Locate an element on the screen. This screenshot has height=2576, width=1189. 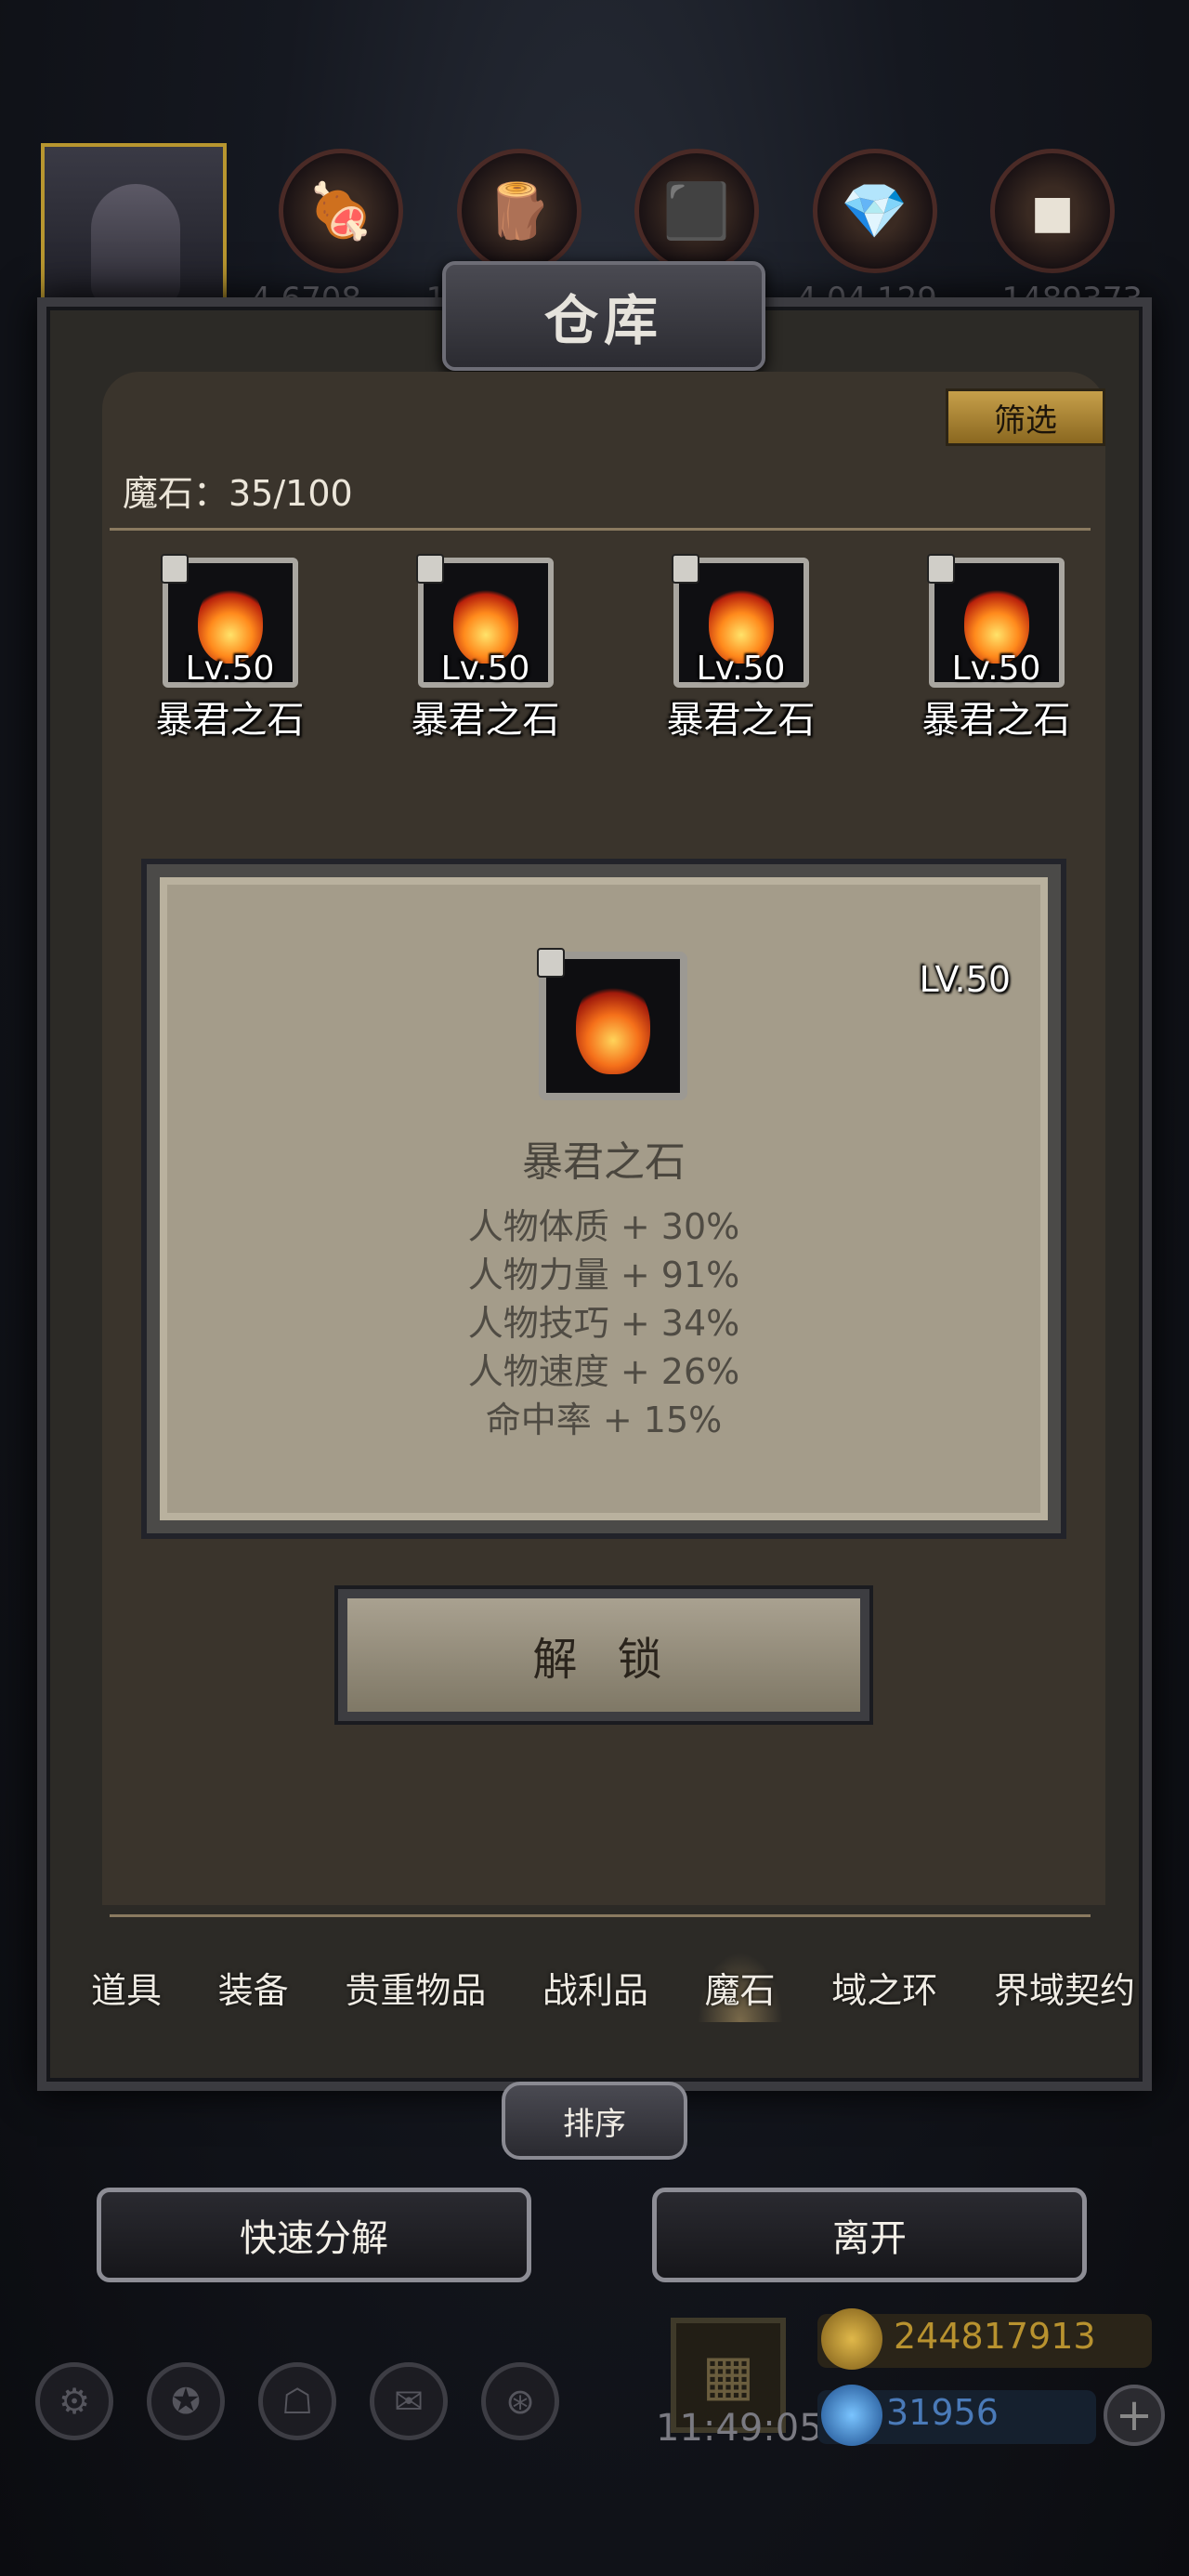
tab-domain-ring: 域之环 is located at coordinates (885, 1987).